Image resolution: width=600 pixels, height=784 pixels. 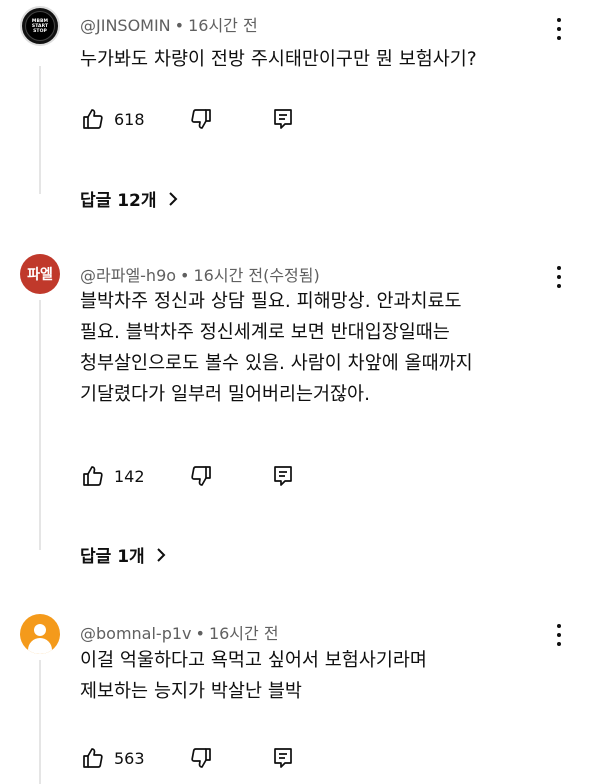 I want to click on avatar: 파엘, so click(x=40, y=274).